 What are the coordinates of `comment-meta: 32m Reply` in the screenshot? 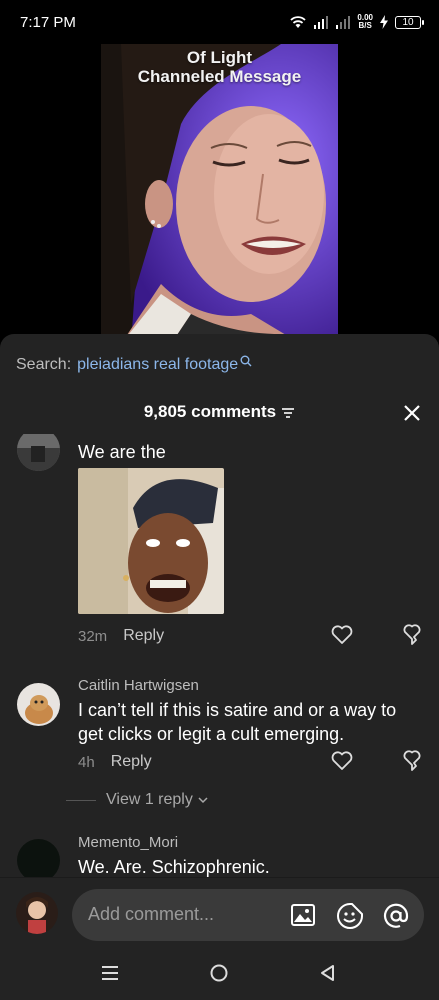 It's located at (121, 636).